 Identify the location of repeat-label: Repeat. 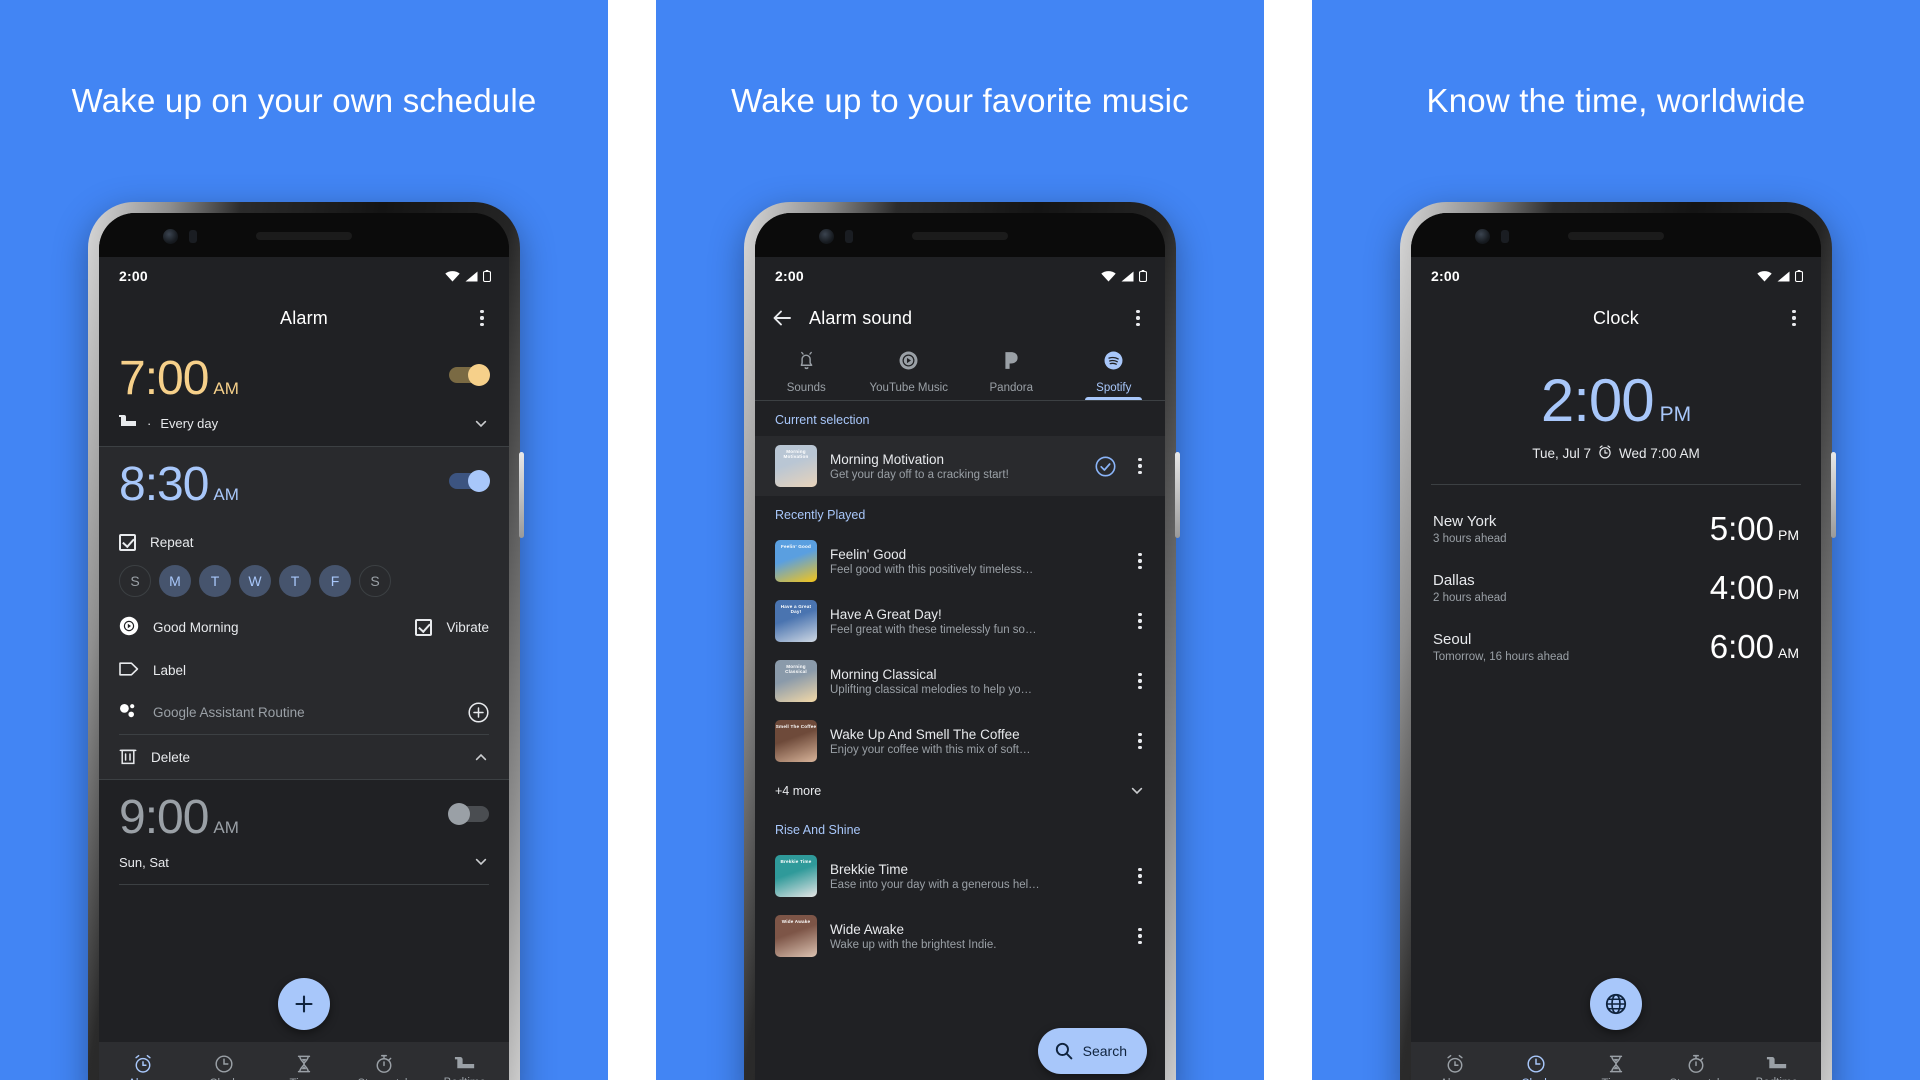
(172, 542).